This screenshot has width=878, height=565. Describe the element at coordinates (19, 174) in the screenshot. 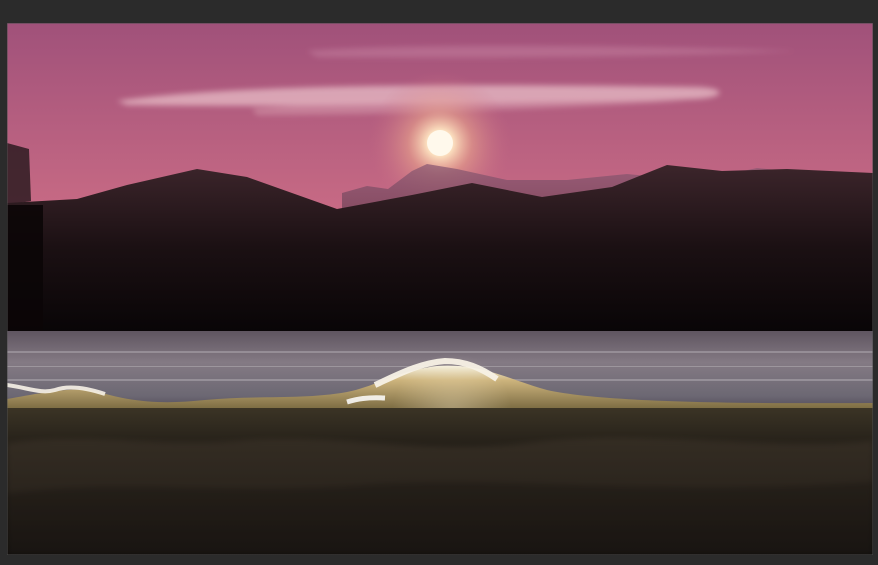

I see `left-cliff` at that location.